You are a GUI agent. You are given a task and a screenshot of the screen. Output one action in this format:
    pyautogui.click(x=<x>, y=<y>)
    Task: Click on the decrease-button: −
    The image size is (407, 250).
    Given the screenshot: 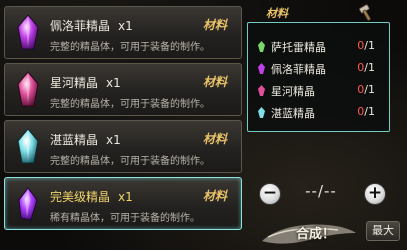 What is the action you would take?
    pyautogui.click(x=270, y=194)
    